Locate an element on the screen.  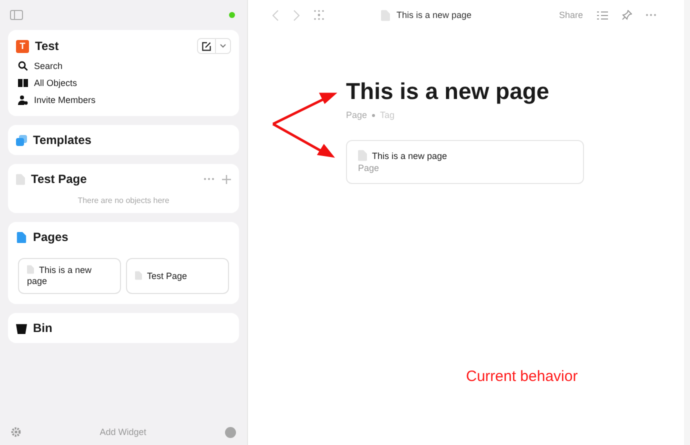
link-title: This is a new page is located at coordinates (410, 155).